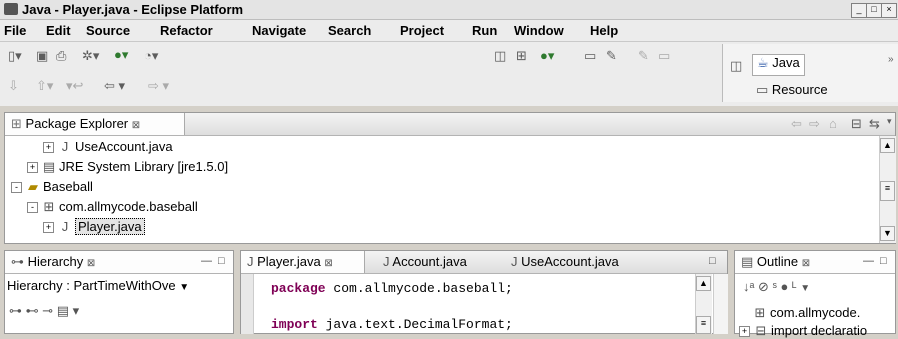  What do you see at coordinates (184, 287) in the screenshot?
I see `chevron-down-icon: ▼` at bounding box center [184, 287].